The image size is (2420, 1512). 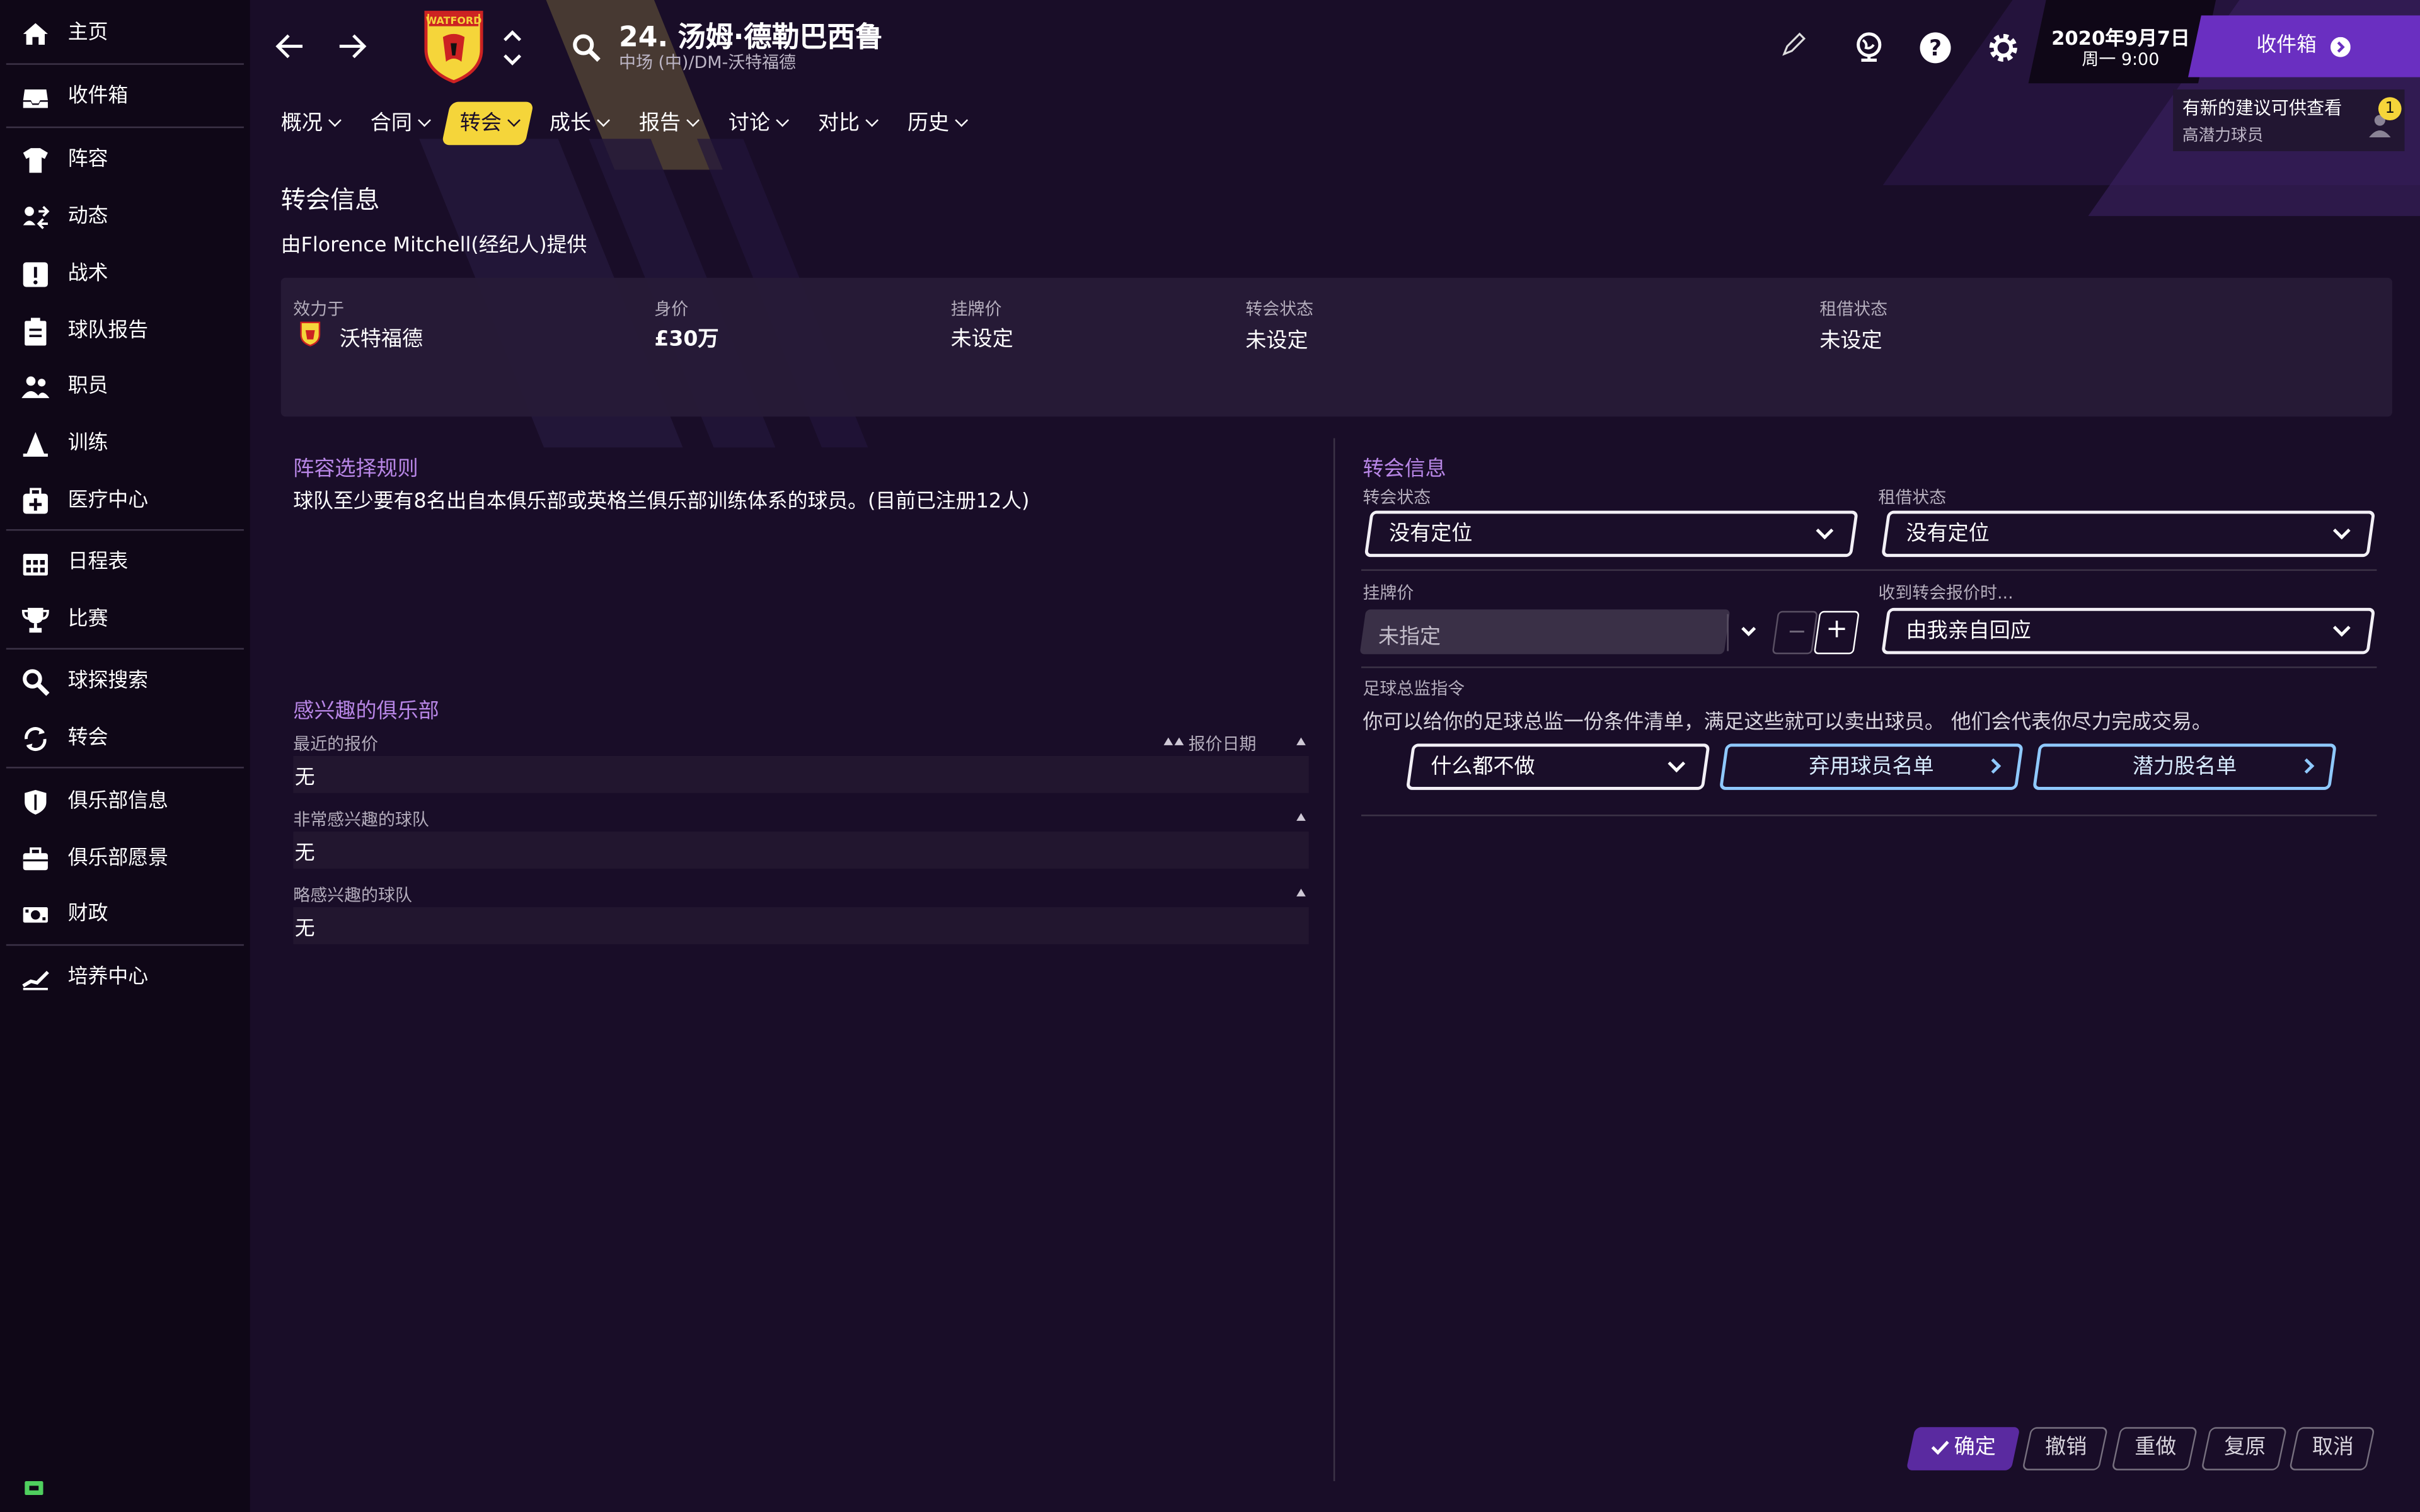 I want to click on settings-gear-icon, so click(x=2003, y=48).